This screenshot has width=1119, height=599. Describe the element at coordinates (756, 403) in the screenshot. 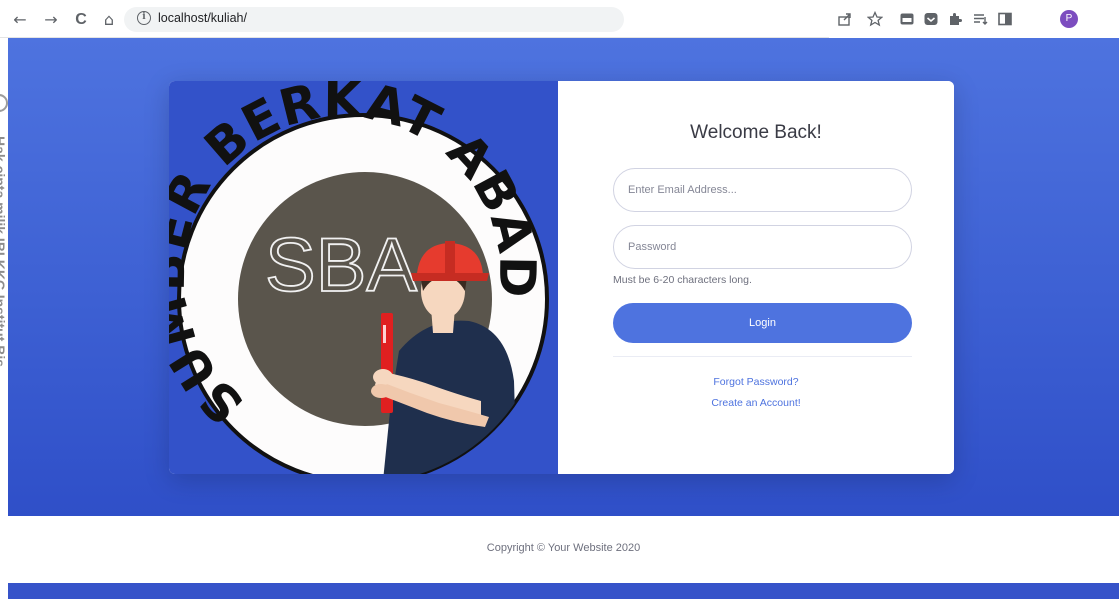

I see `create-account-link: Create an Account!` at that location.